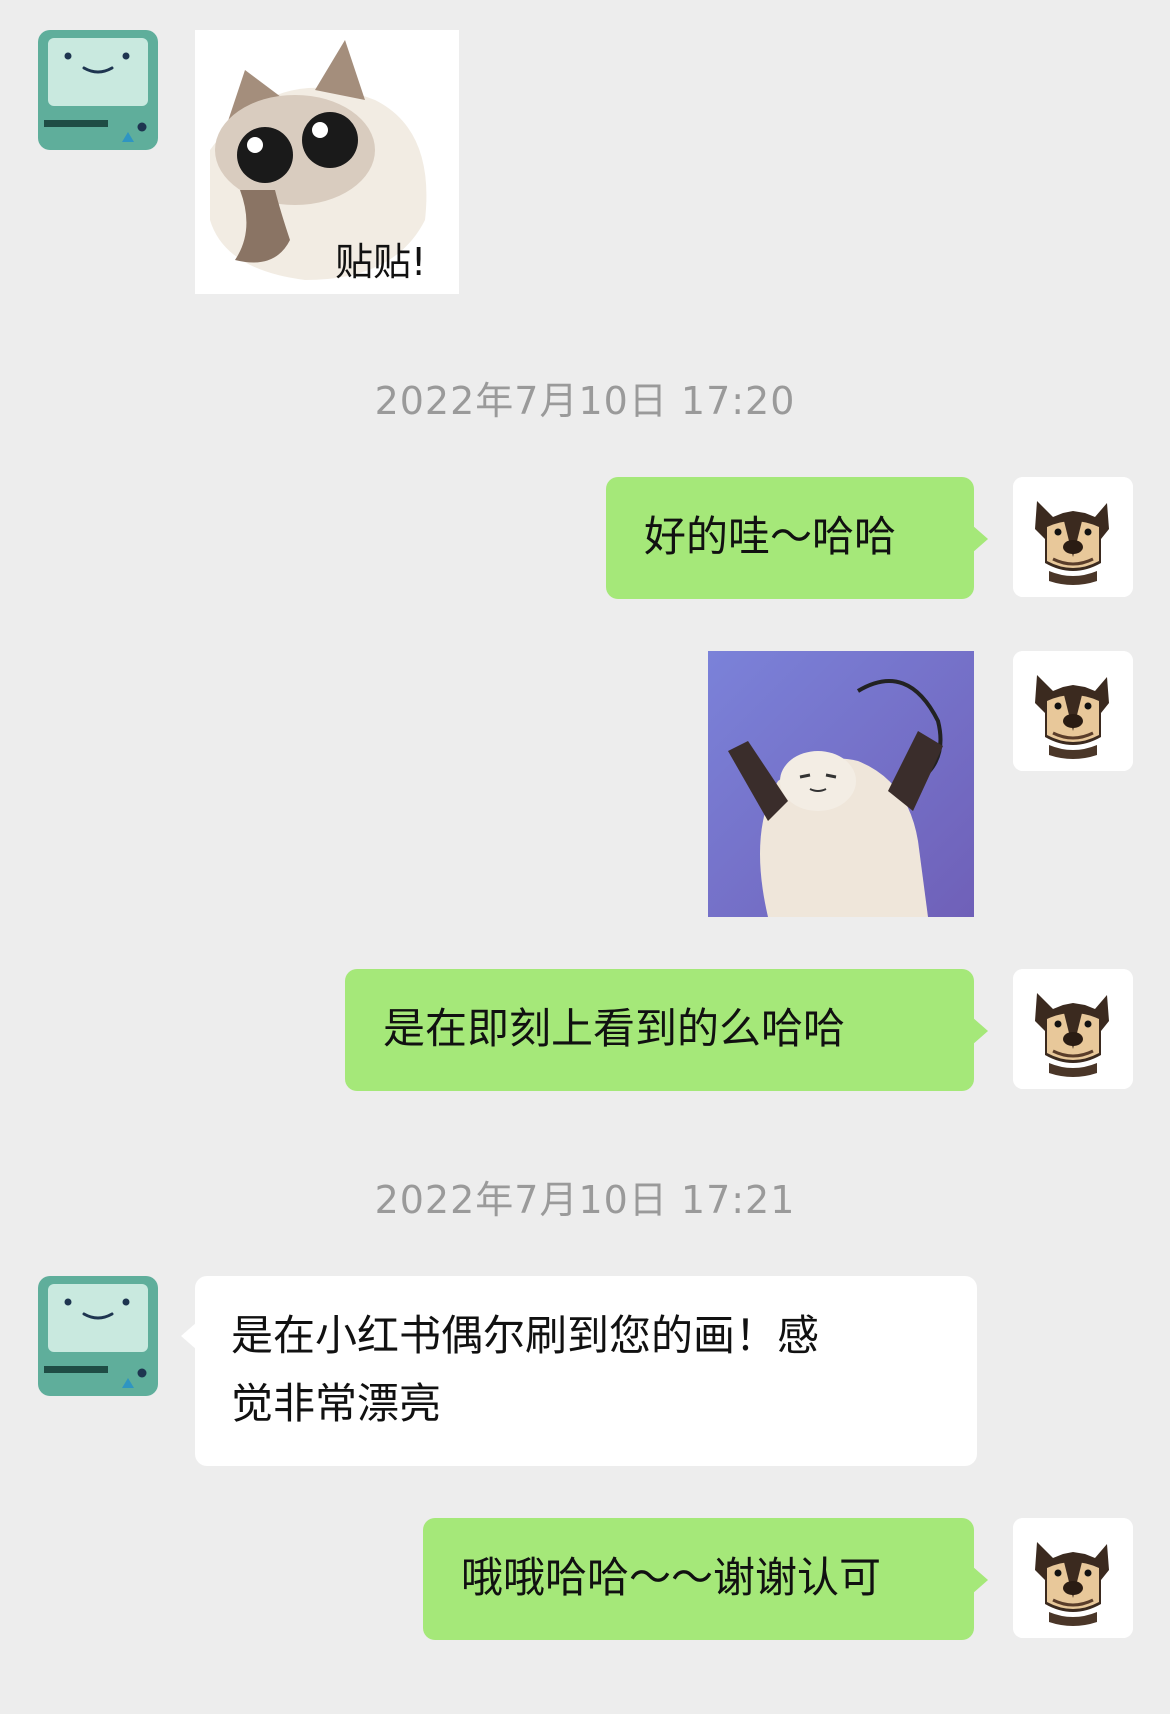 The width and height of the screenshot is (1170, 1714). Describe the element at coordinates (614, 1028) in the screenshot. I see `message-text: 是在即刻上看到的么哈哈` at that location.